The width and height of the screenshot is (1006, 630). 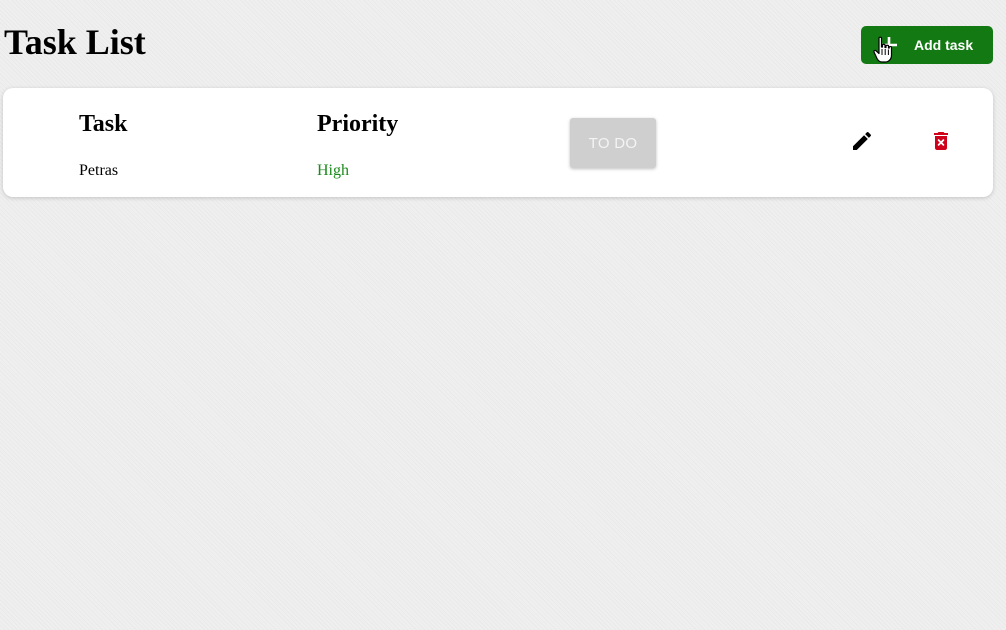 I want to click on status-button: TO DO, so click(x=613, y=143).